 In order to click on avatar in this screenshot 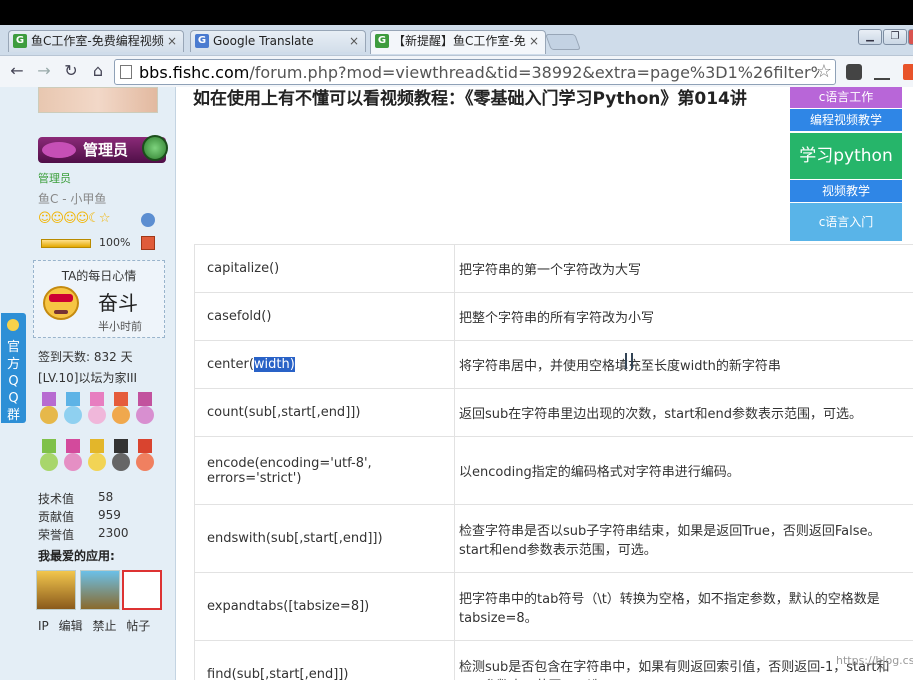, I will do `click(98, 100)`.